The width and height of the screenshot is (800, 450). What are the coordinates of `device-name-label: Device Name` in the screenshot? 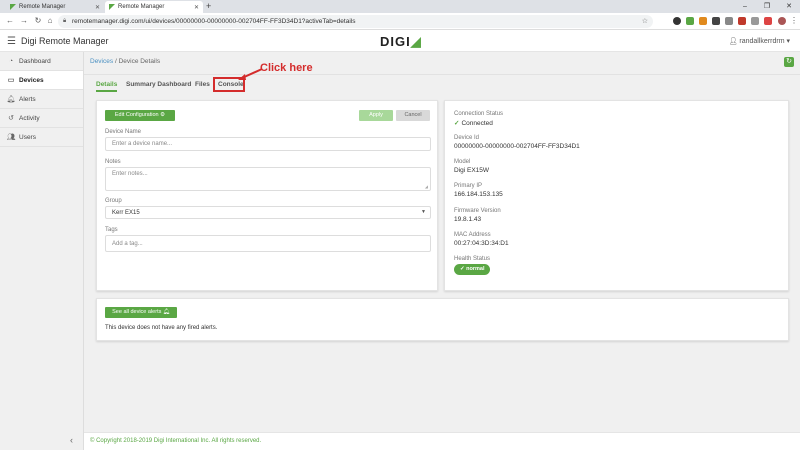 It's located at (123, 132).